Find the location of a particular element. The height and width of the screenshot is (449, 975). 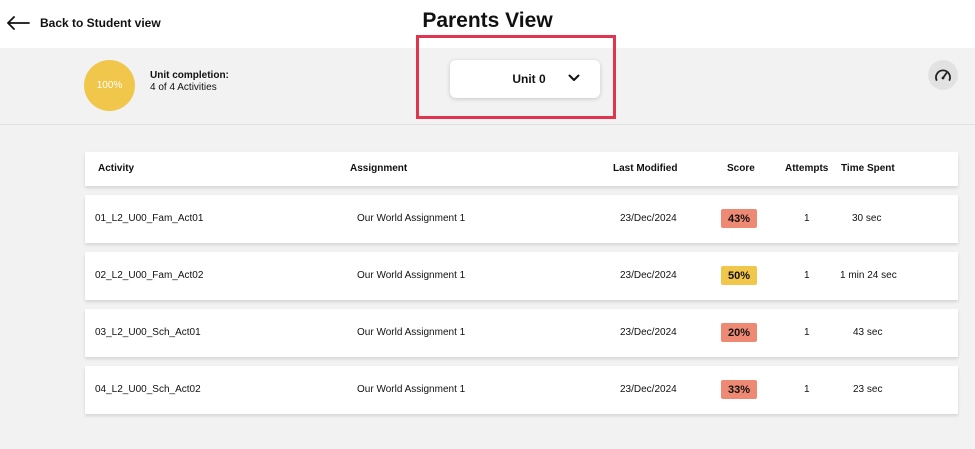

column-header-attempts: Attempts is located at coordinates (807, 168).